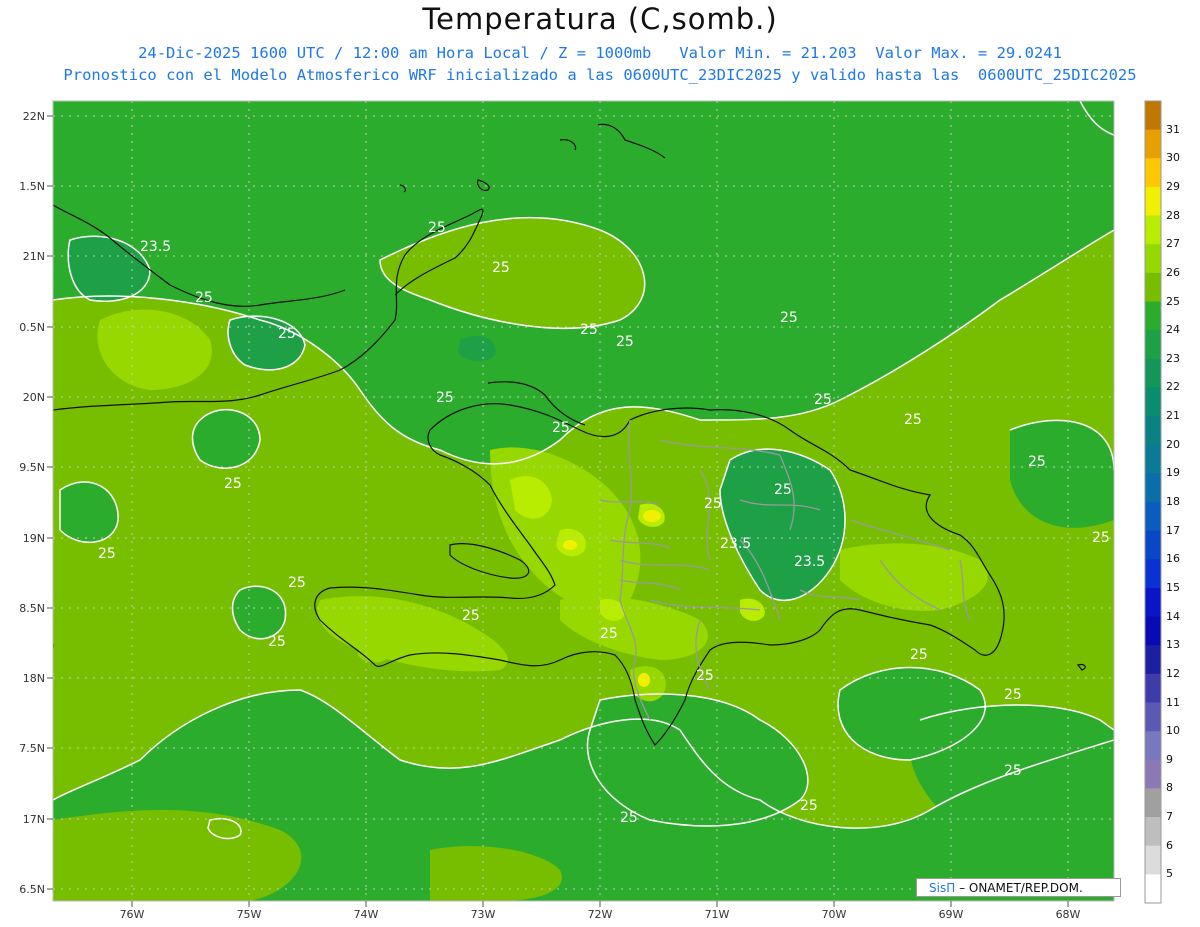 The height and width of the screenshot is (927, 1200). I want to click on colorbar-value: 16, so click(1173, 559).